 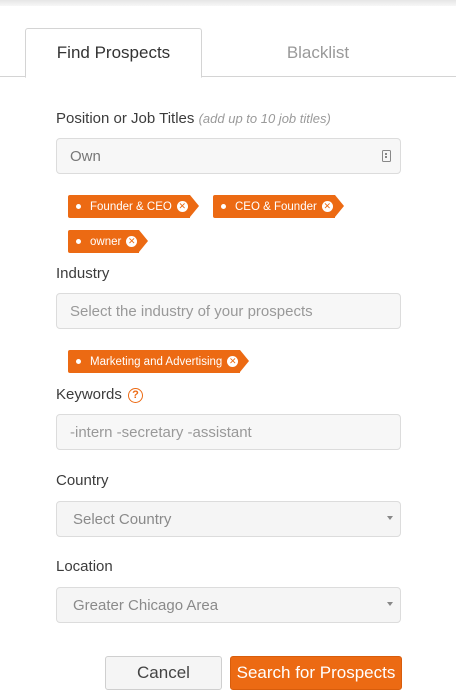 I want to click on tag-founder-ceo: Founder & CEO ✕, so click(x=133, y=206).